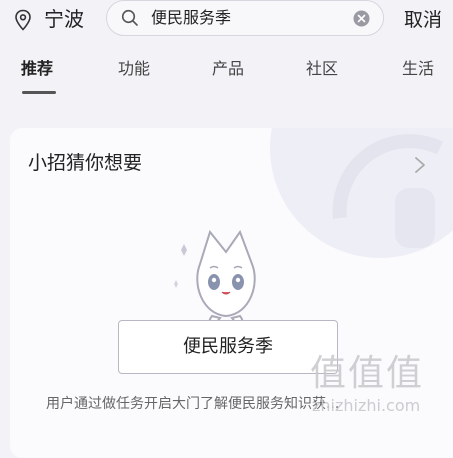 This screenshot has width=453, height=458. Describe the element at coordinates (134, 69) in the screenshot. I see `tab-features: 功能` at that location.